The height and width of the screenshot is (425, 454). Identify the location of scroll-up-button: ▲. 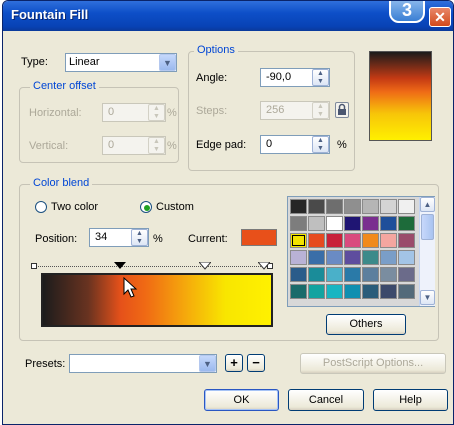
(427, 204).